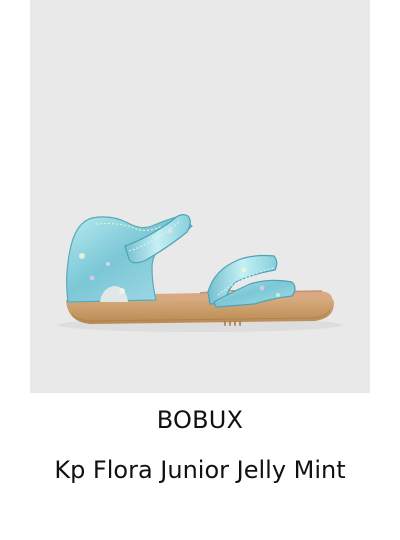 This screenshot has width=400, height=540. I want to click on brand-name: BOBUX, so click(200, 420).